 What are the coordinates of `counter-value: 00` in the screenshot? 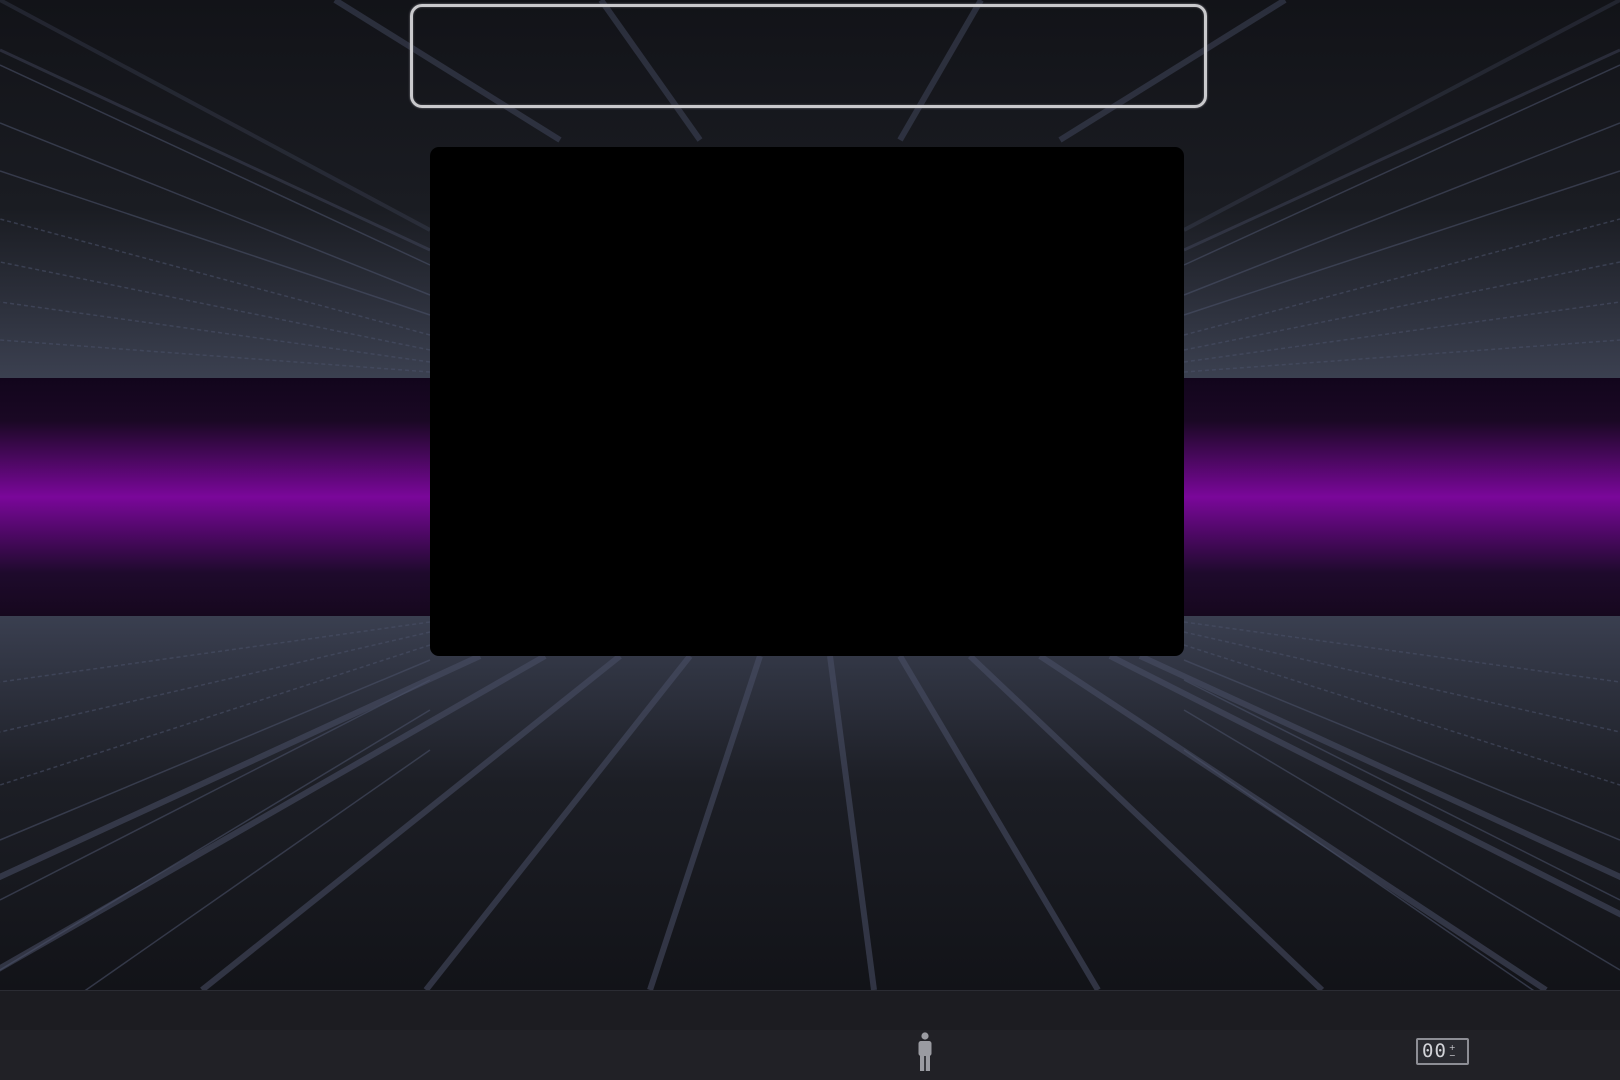 It's located at (1434, 1051).